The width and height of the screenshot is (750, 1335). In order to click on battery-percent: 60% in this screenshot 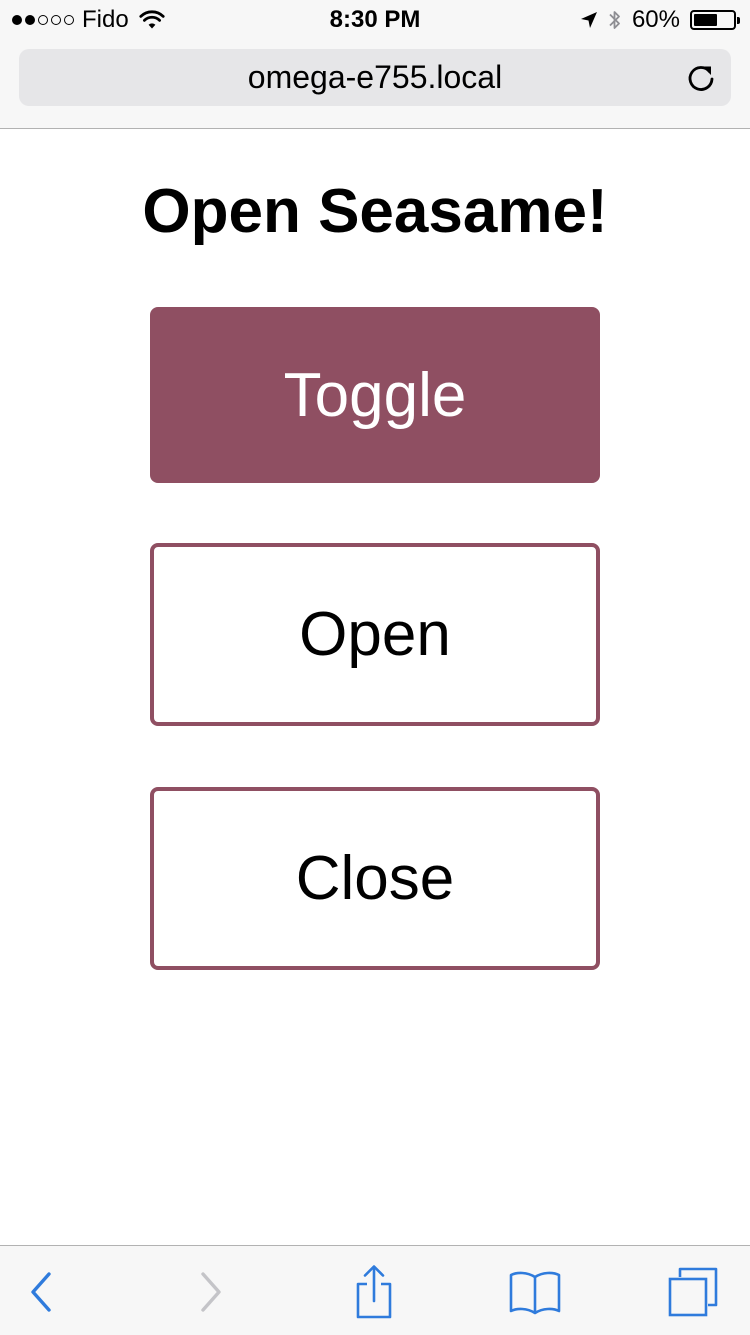, I will do `click(655, 19)`.